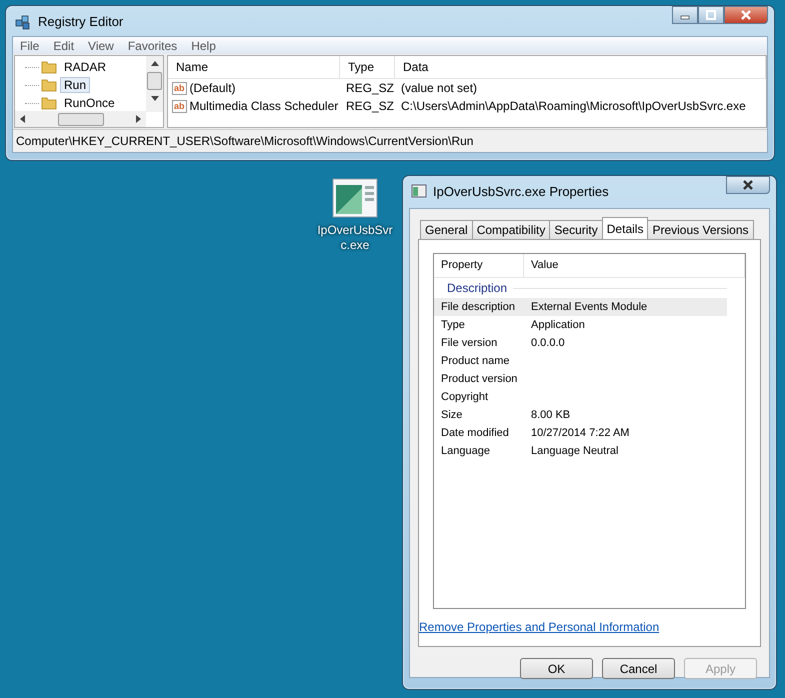 Image resolution: width=785 pixels, height=698 pixels. I want to click on column-header: Type, so click(367, 67).